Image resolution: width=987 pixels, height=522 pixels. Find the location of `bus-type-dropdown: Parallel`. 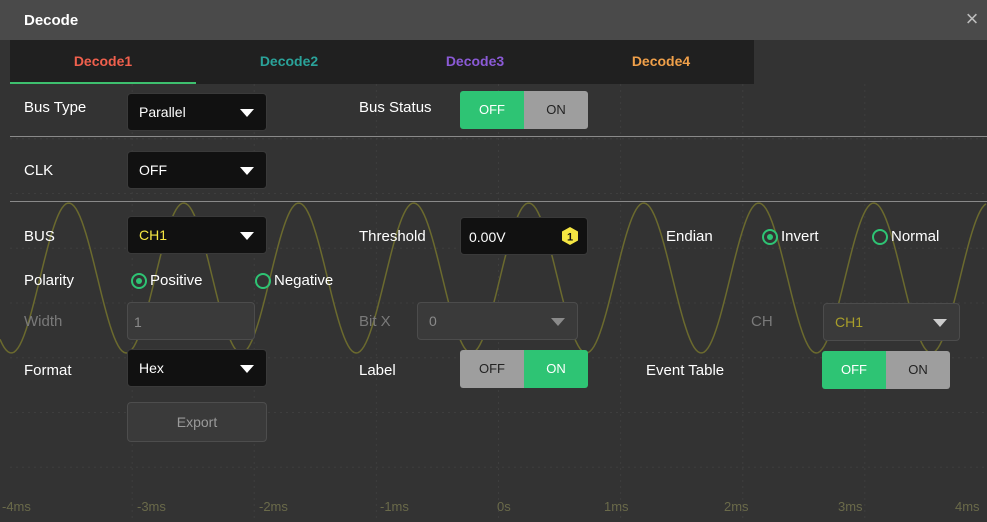

bus-type-dropdown: Parallel is located at coordinates (197, 112).